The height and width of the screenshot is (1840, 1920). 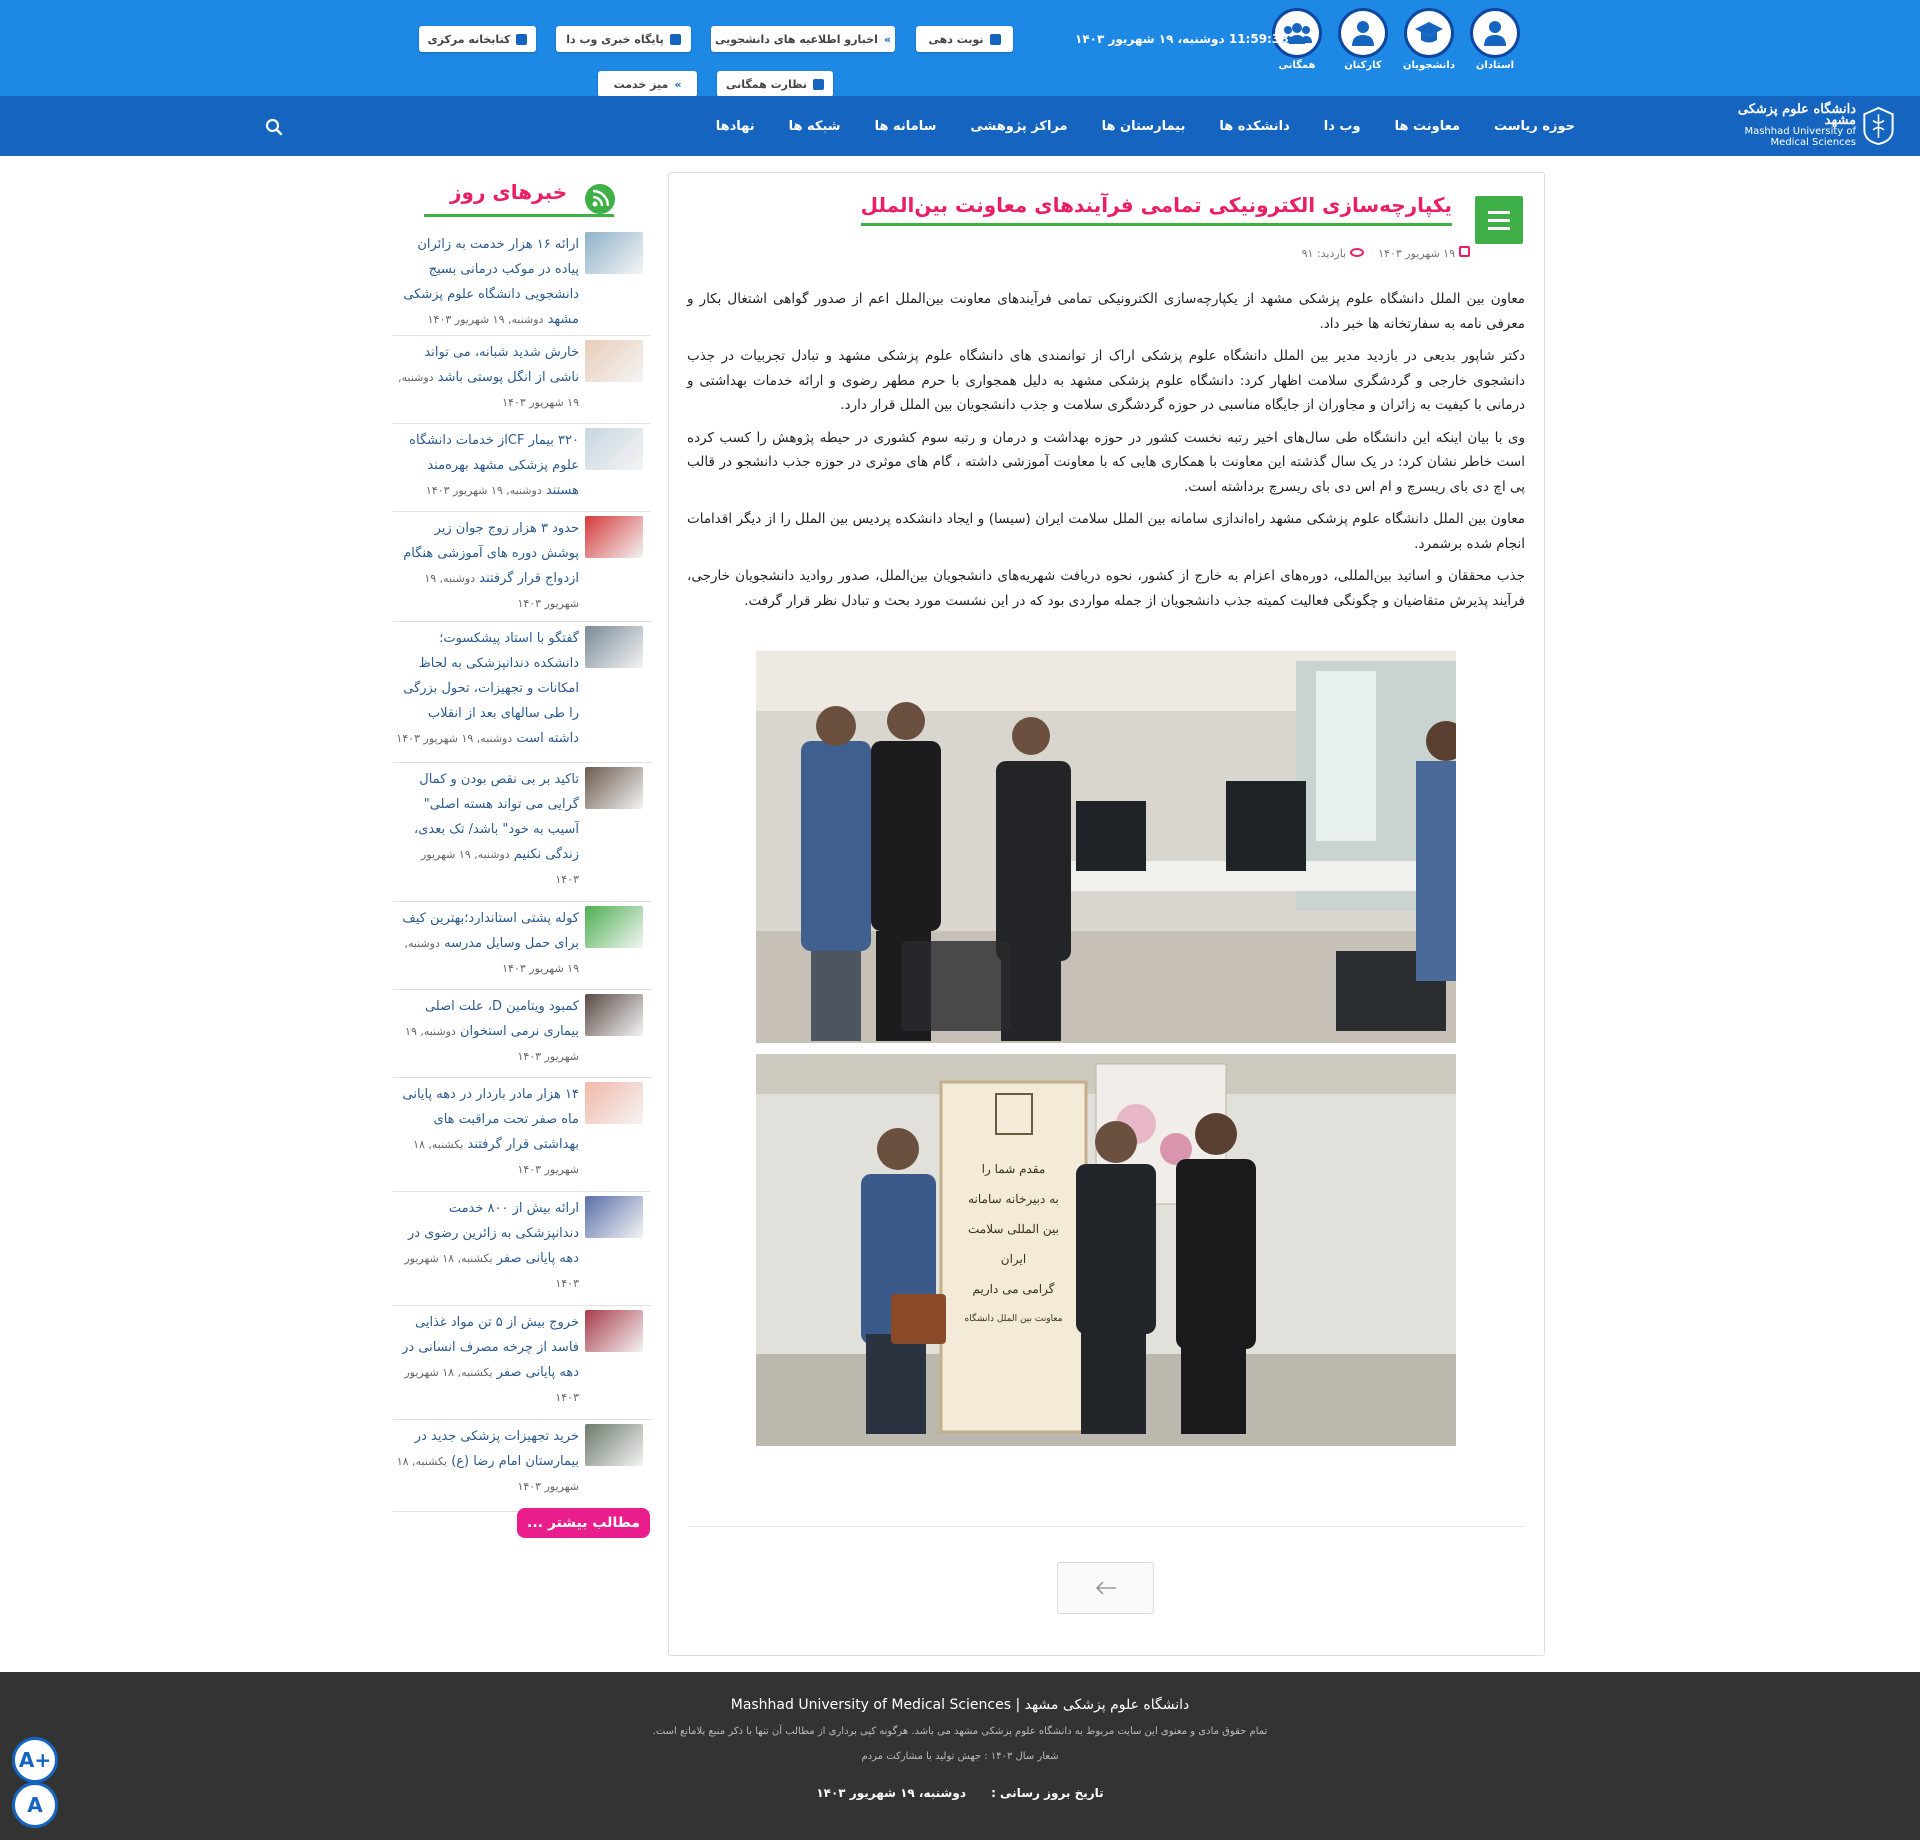 I want to click on central-library-button: کتابخانه مرکزی, so click(x=477, y=39).